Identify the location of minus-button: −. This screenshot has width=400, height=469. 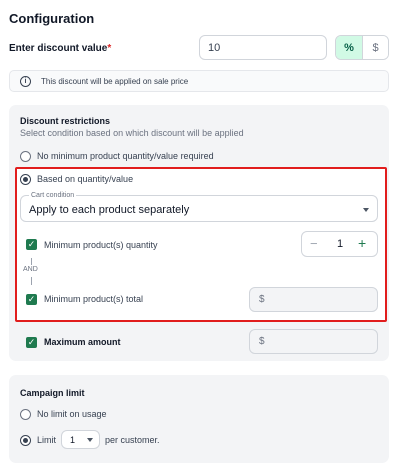
(314, 243).